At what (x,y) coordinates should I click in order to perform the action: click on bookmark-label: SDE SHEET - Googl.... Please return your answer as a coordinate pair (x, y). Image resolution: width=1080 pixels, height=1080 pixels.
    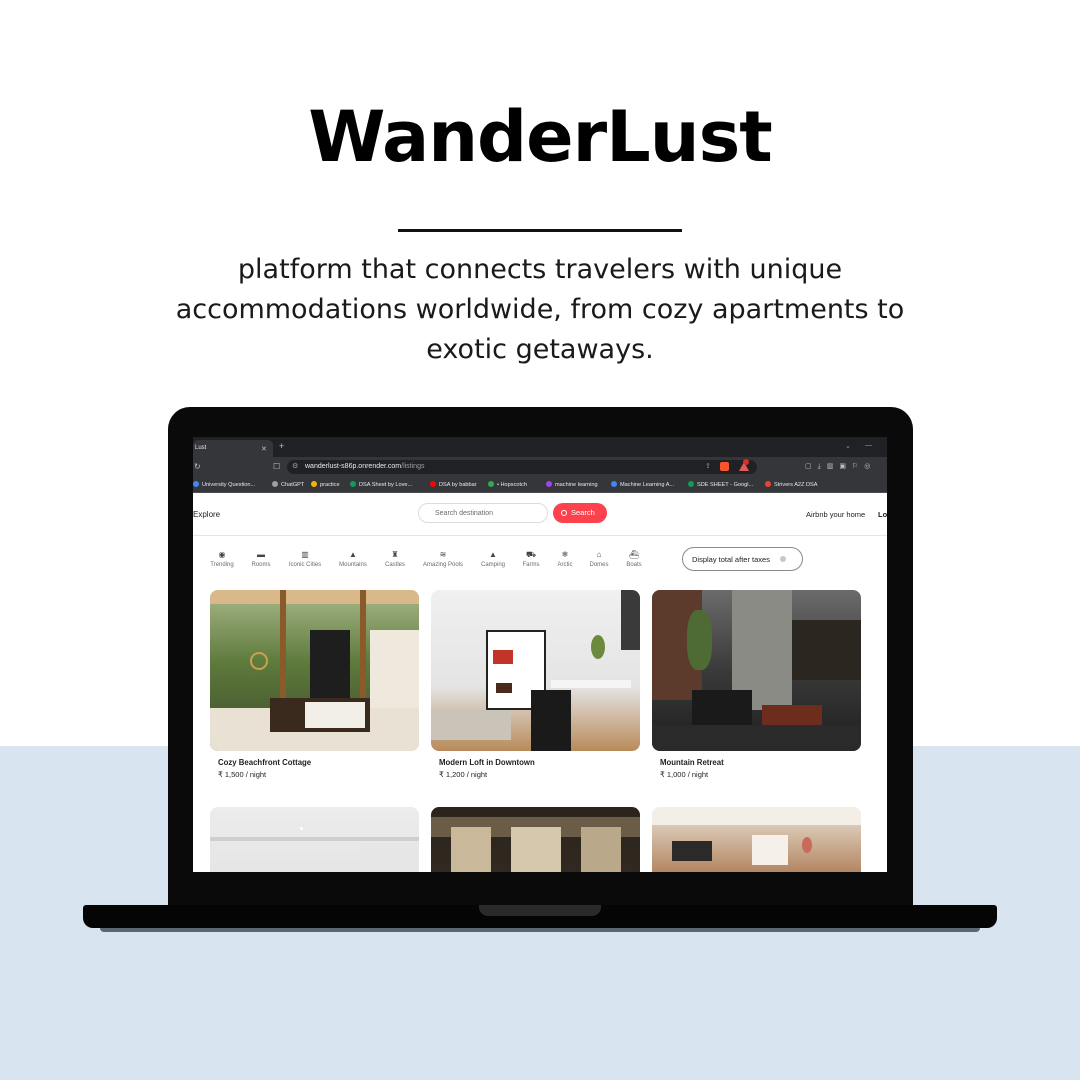
    Looking at the image, I should click on (725, 485).